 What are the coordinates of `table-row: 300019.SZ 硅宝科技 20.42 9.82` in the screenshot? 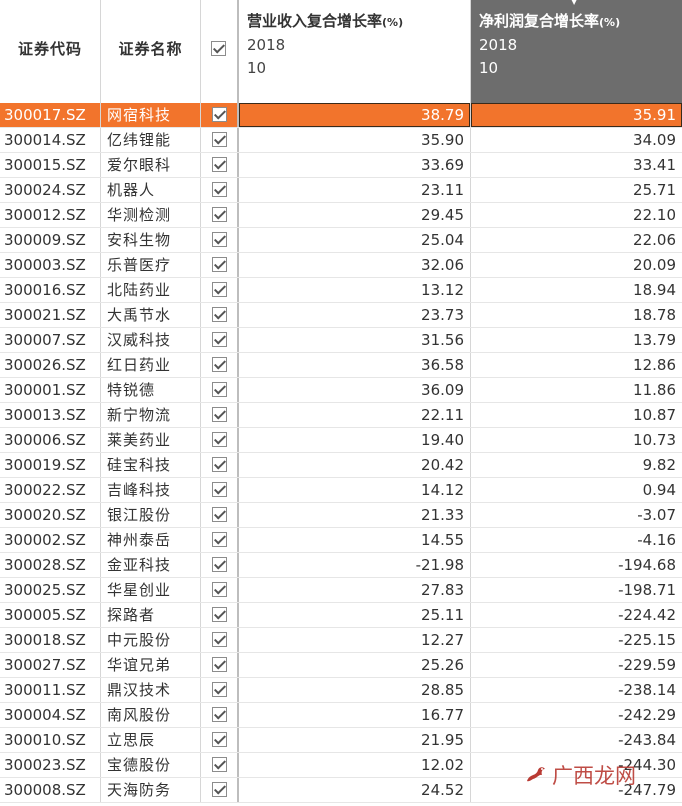 It's located at (341, 465).